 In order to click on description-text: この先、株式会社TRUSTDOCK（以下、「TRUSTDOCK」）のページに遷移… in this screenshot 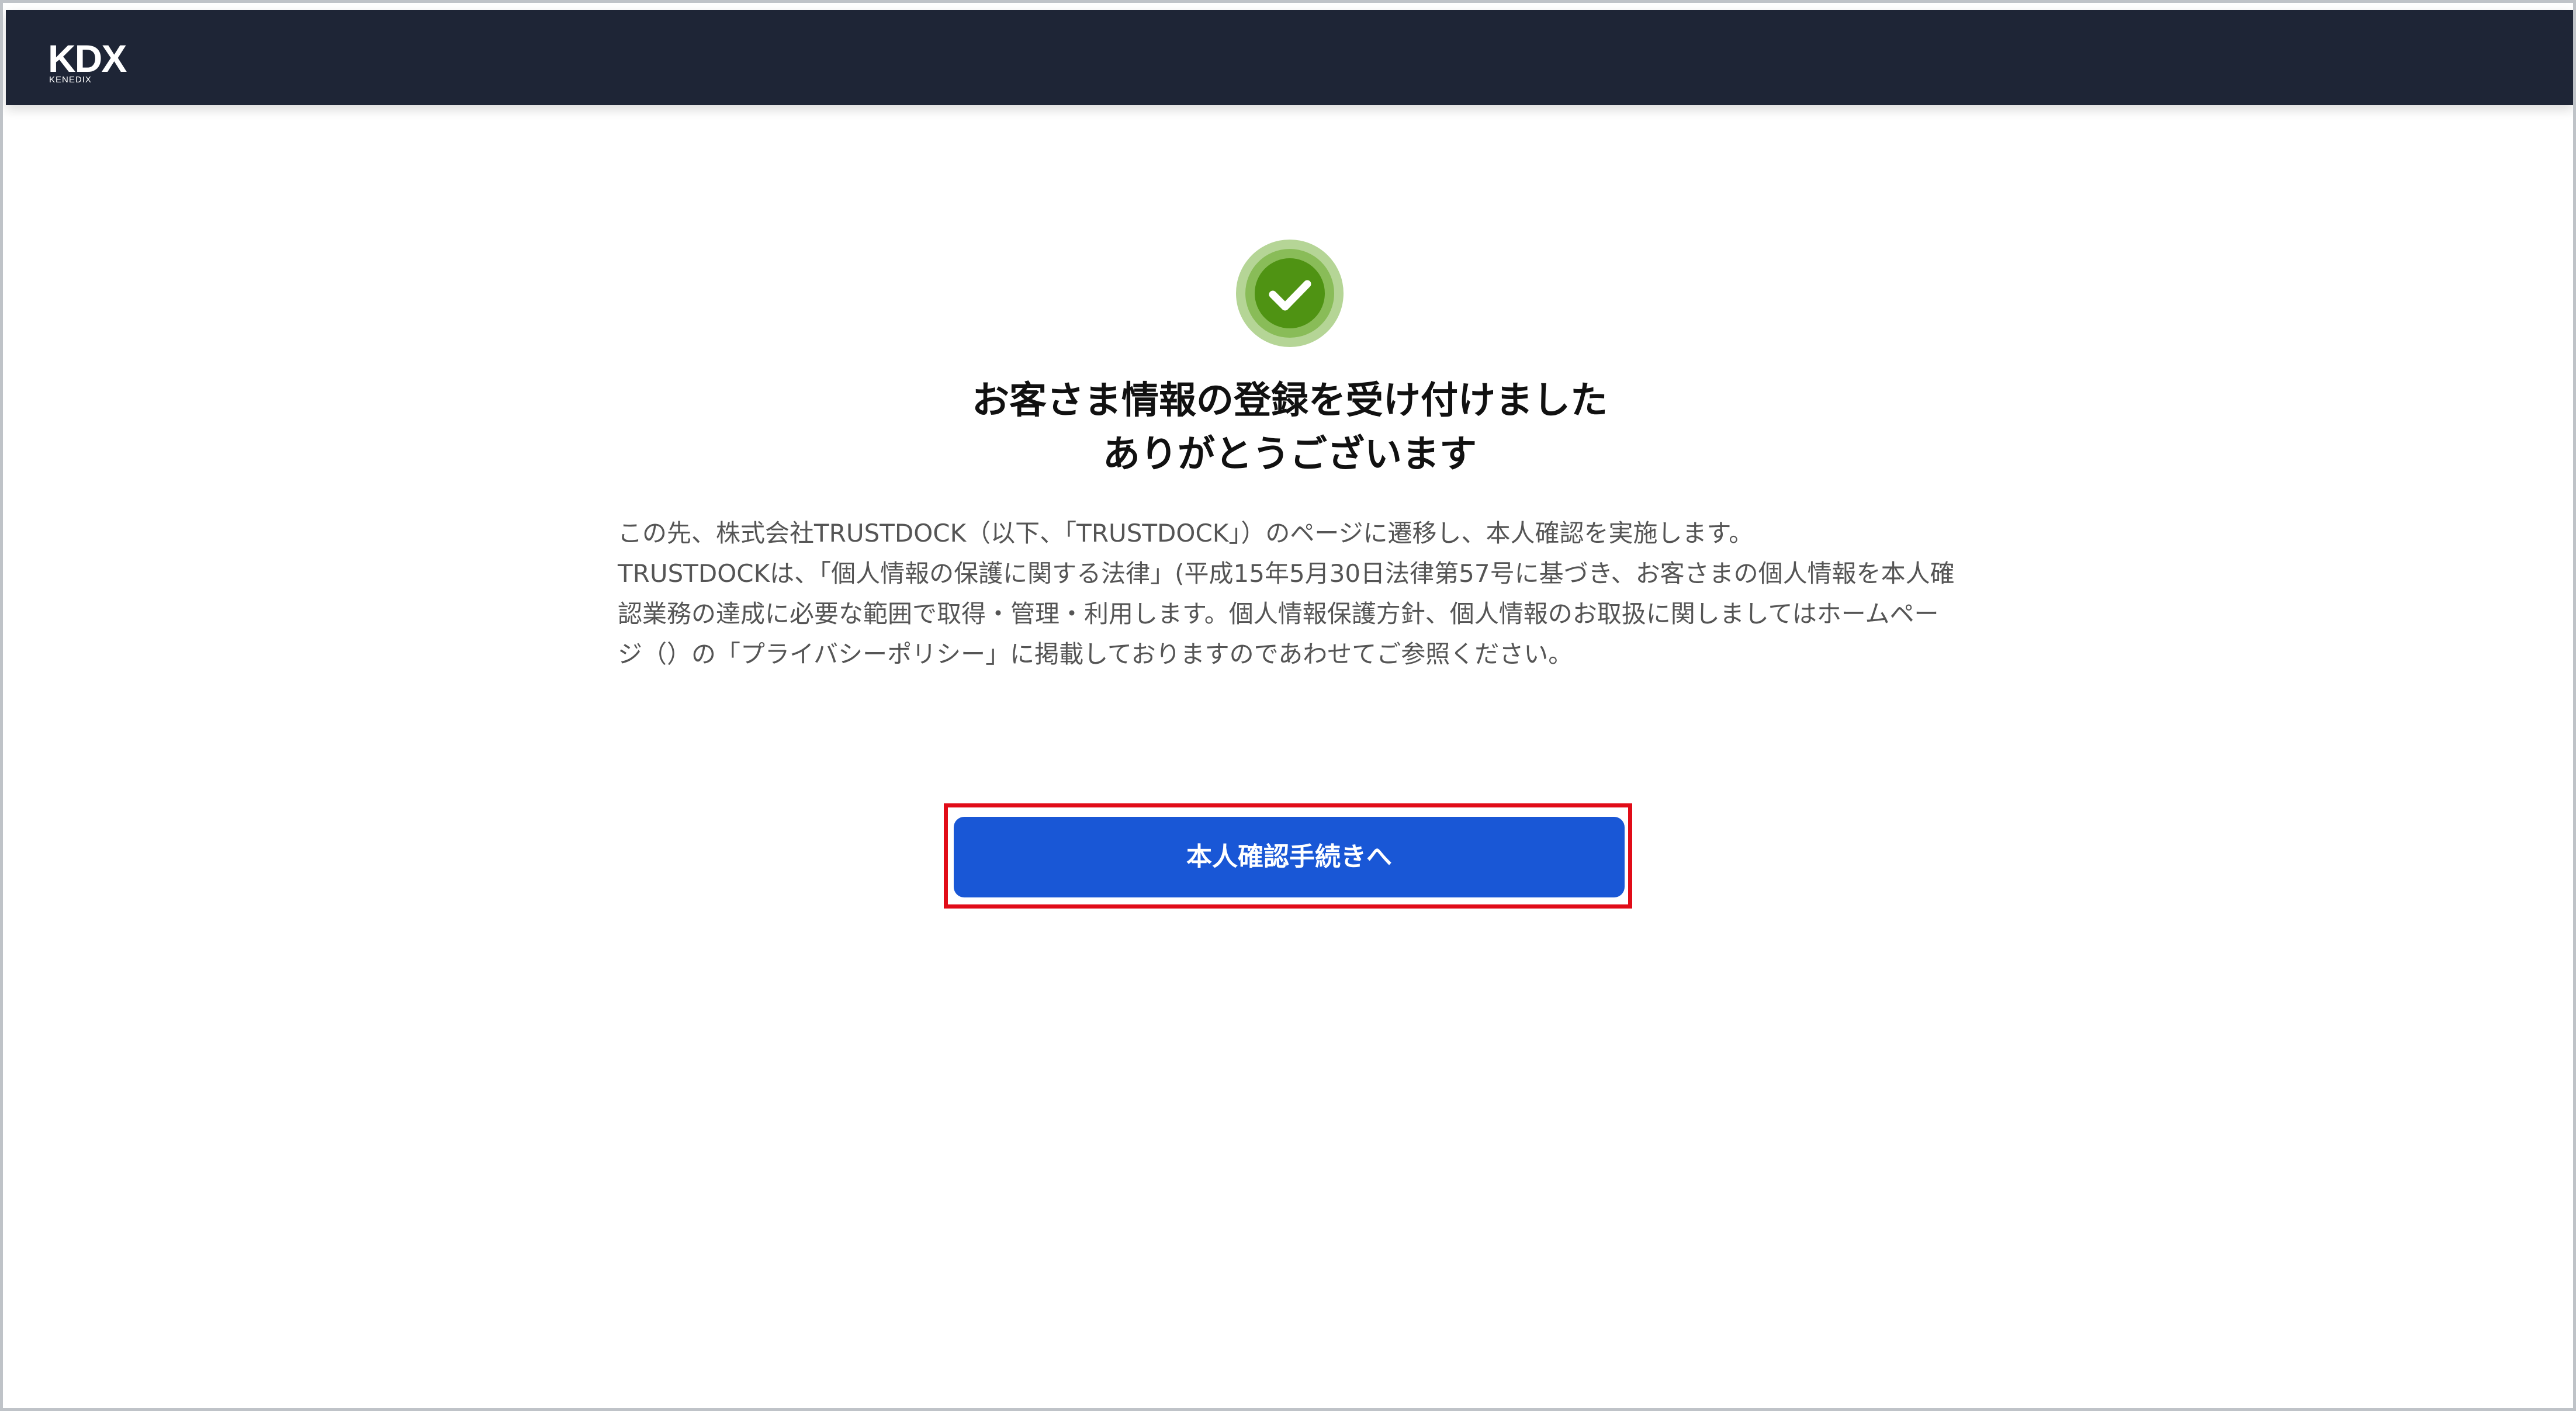, I will do `click(1287, 593)`.